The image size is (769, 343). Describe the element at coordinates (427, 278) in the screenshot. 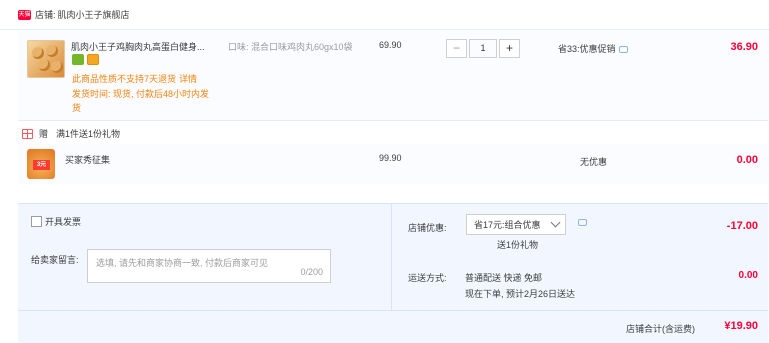

I see `shipping-label: 运送方式:` at that location.